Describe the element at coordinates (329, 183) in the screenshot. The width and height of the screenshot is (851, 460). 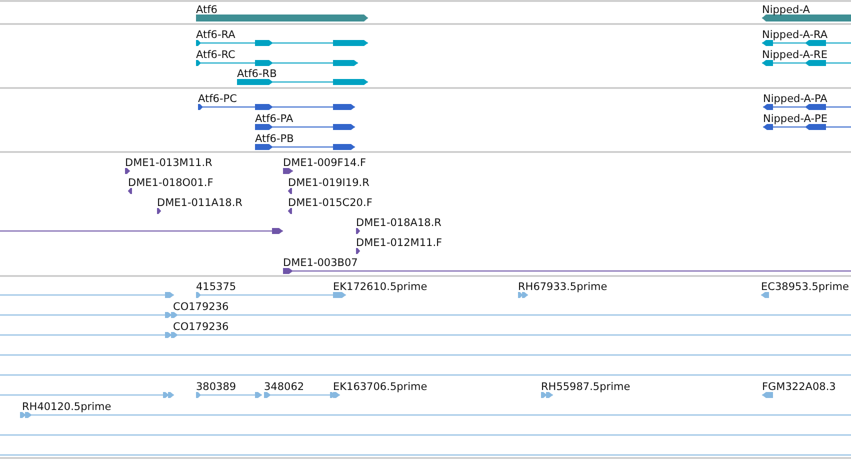
I see `feature-label: DME1-019I19.R` at that location.